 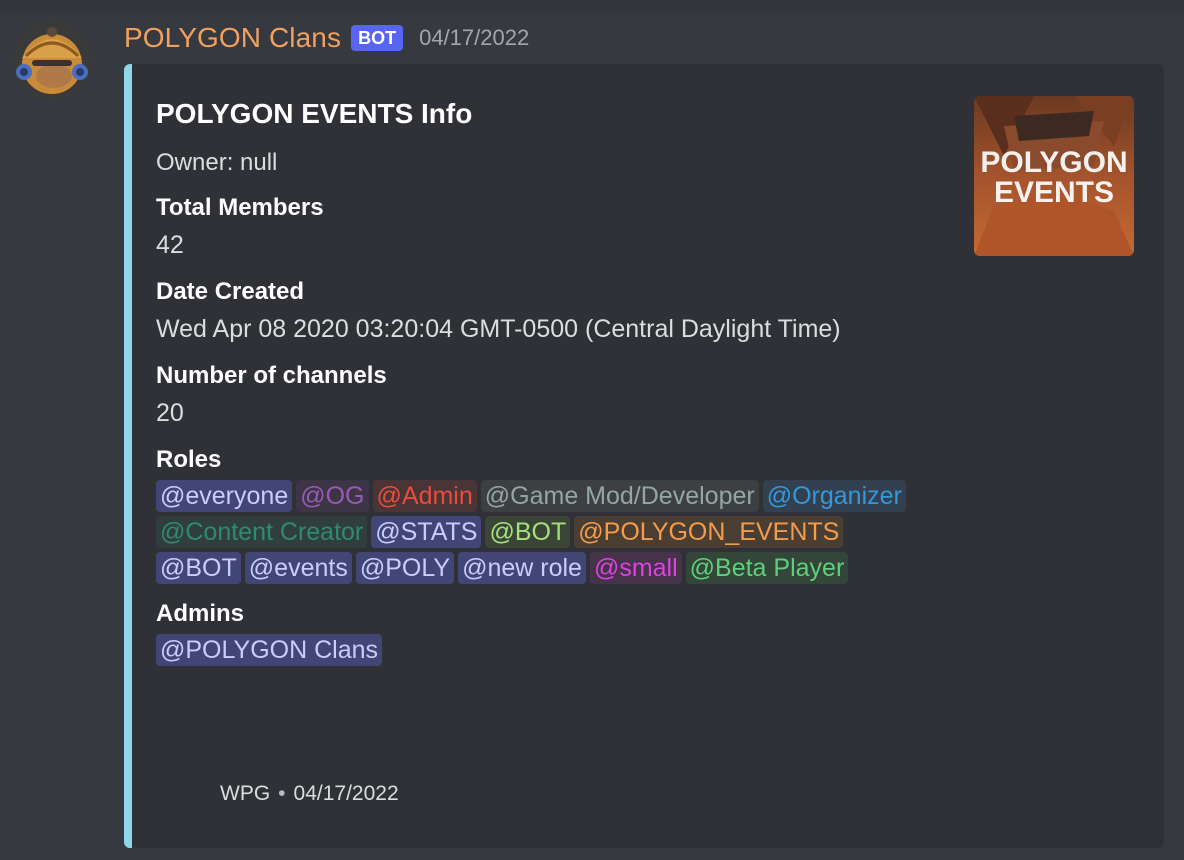 I want to click on bot-avatar, so click(x=52, y=60).